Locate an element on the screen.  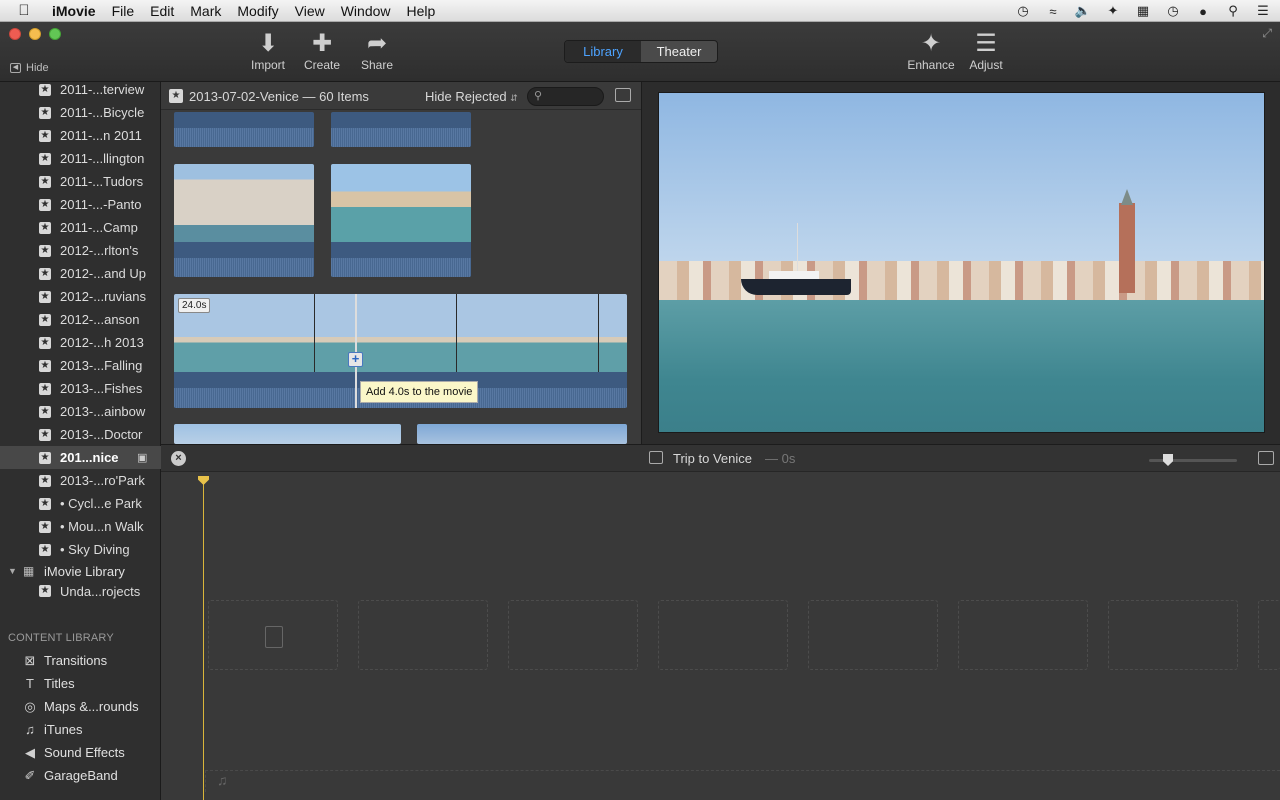
content-library-label: Titles is located at coordinates (59, 683).